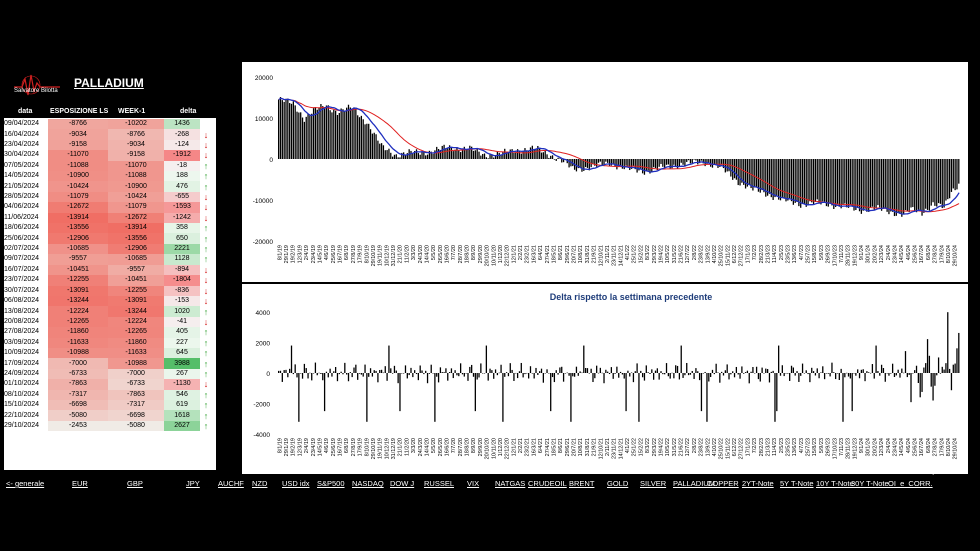 Image resolution: width=980 pixels, height=551 pixels. I want to click on x-tick-label: 2/4/24, so click(889, 252).